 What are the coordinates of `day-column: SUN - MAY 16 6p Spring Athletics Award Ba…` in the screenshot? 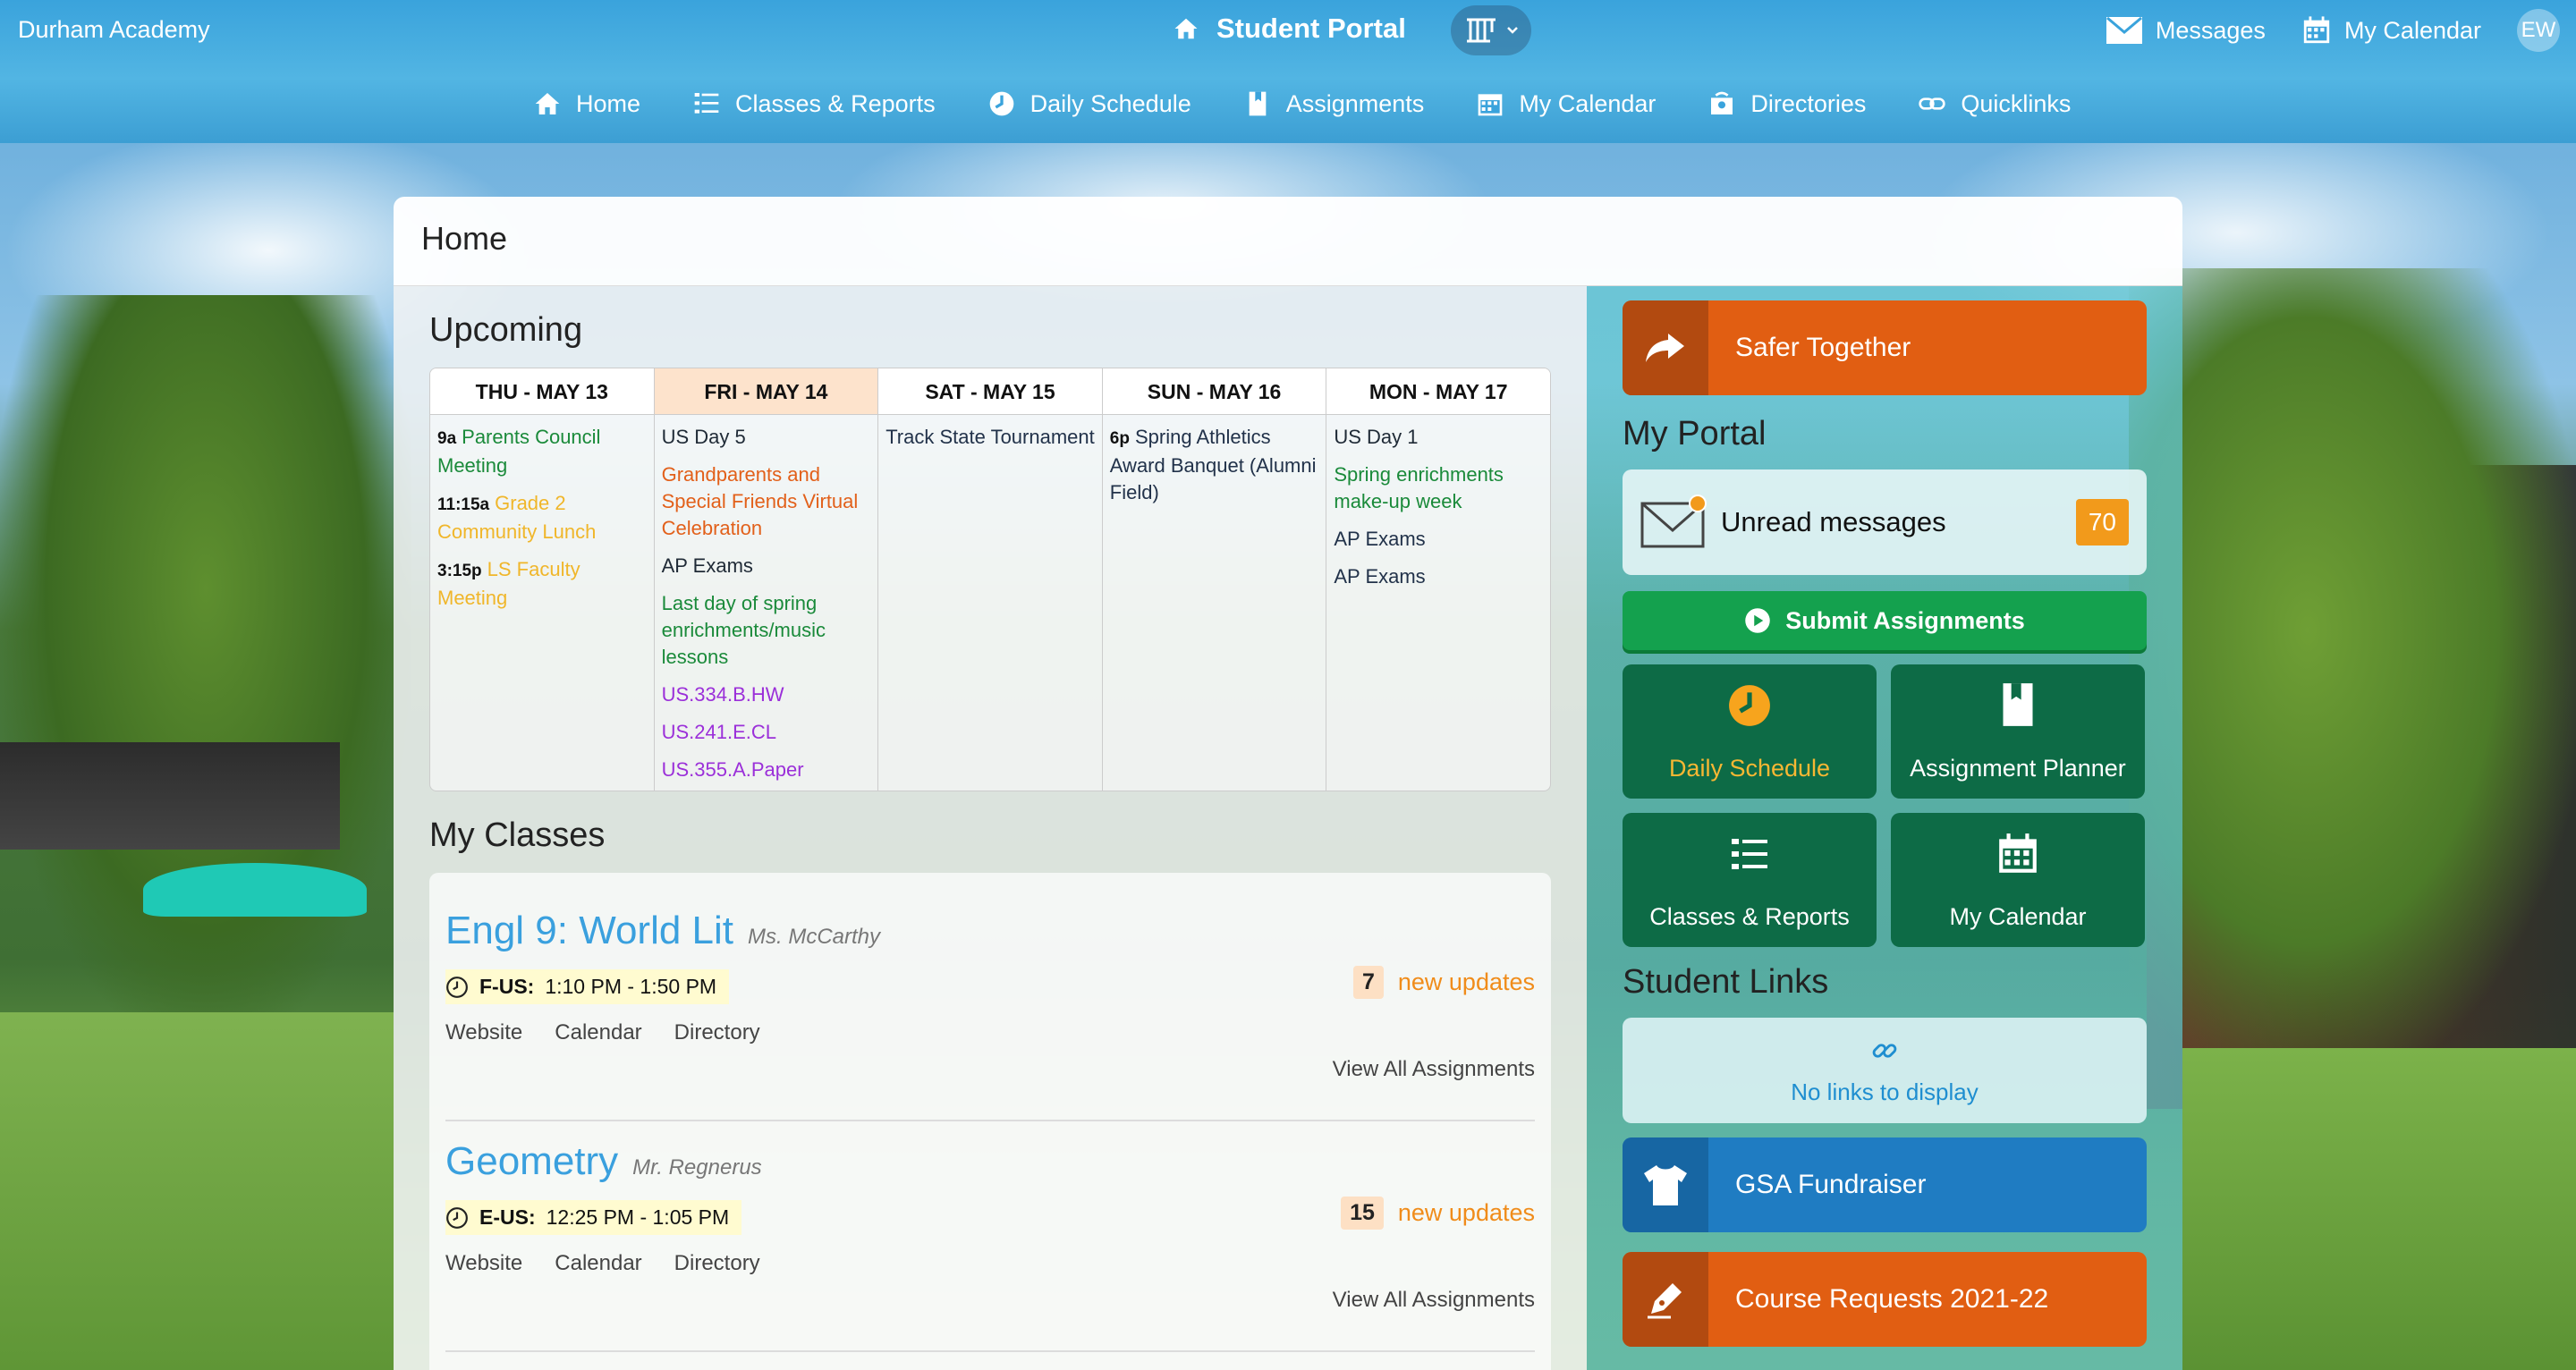 It's located at (1214, 579).